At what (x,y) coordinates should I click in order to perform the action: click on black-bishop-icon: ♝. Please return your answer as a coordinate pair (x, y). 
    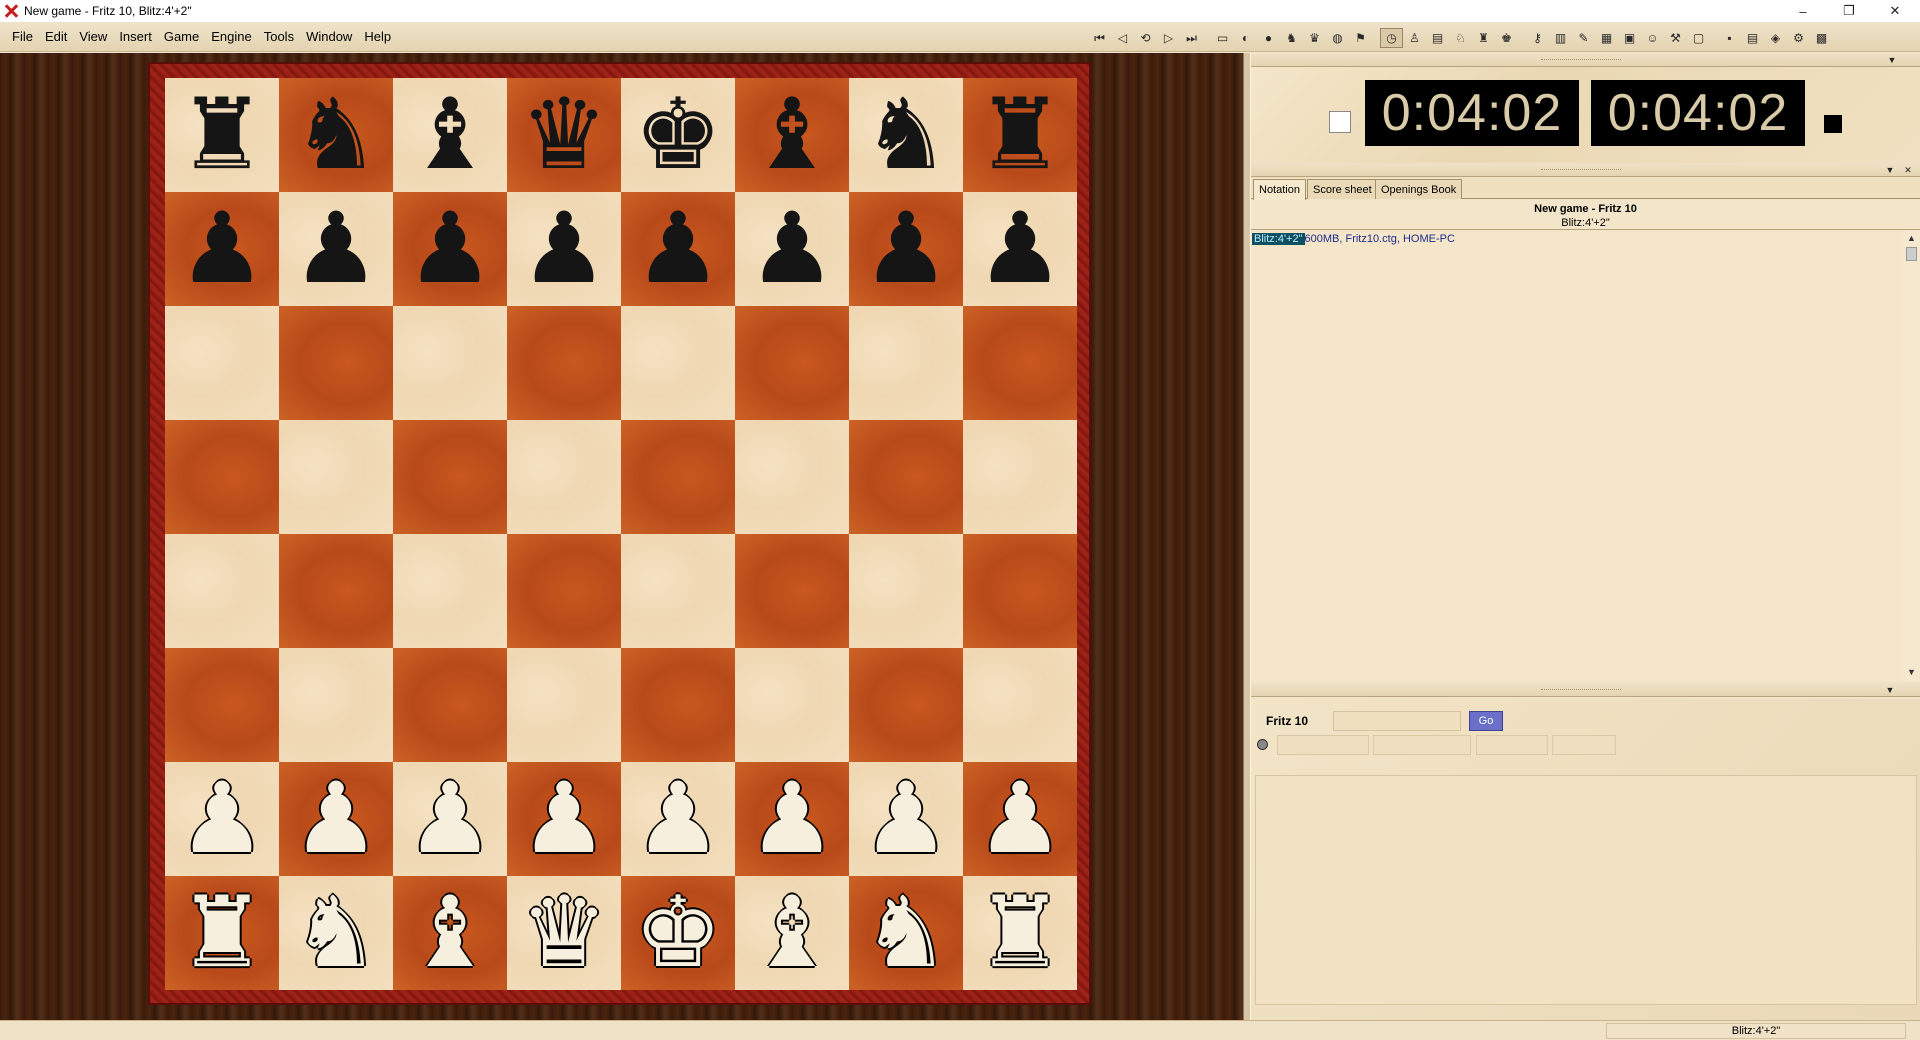
    Looking at the image, I should click on (792, 135).